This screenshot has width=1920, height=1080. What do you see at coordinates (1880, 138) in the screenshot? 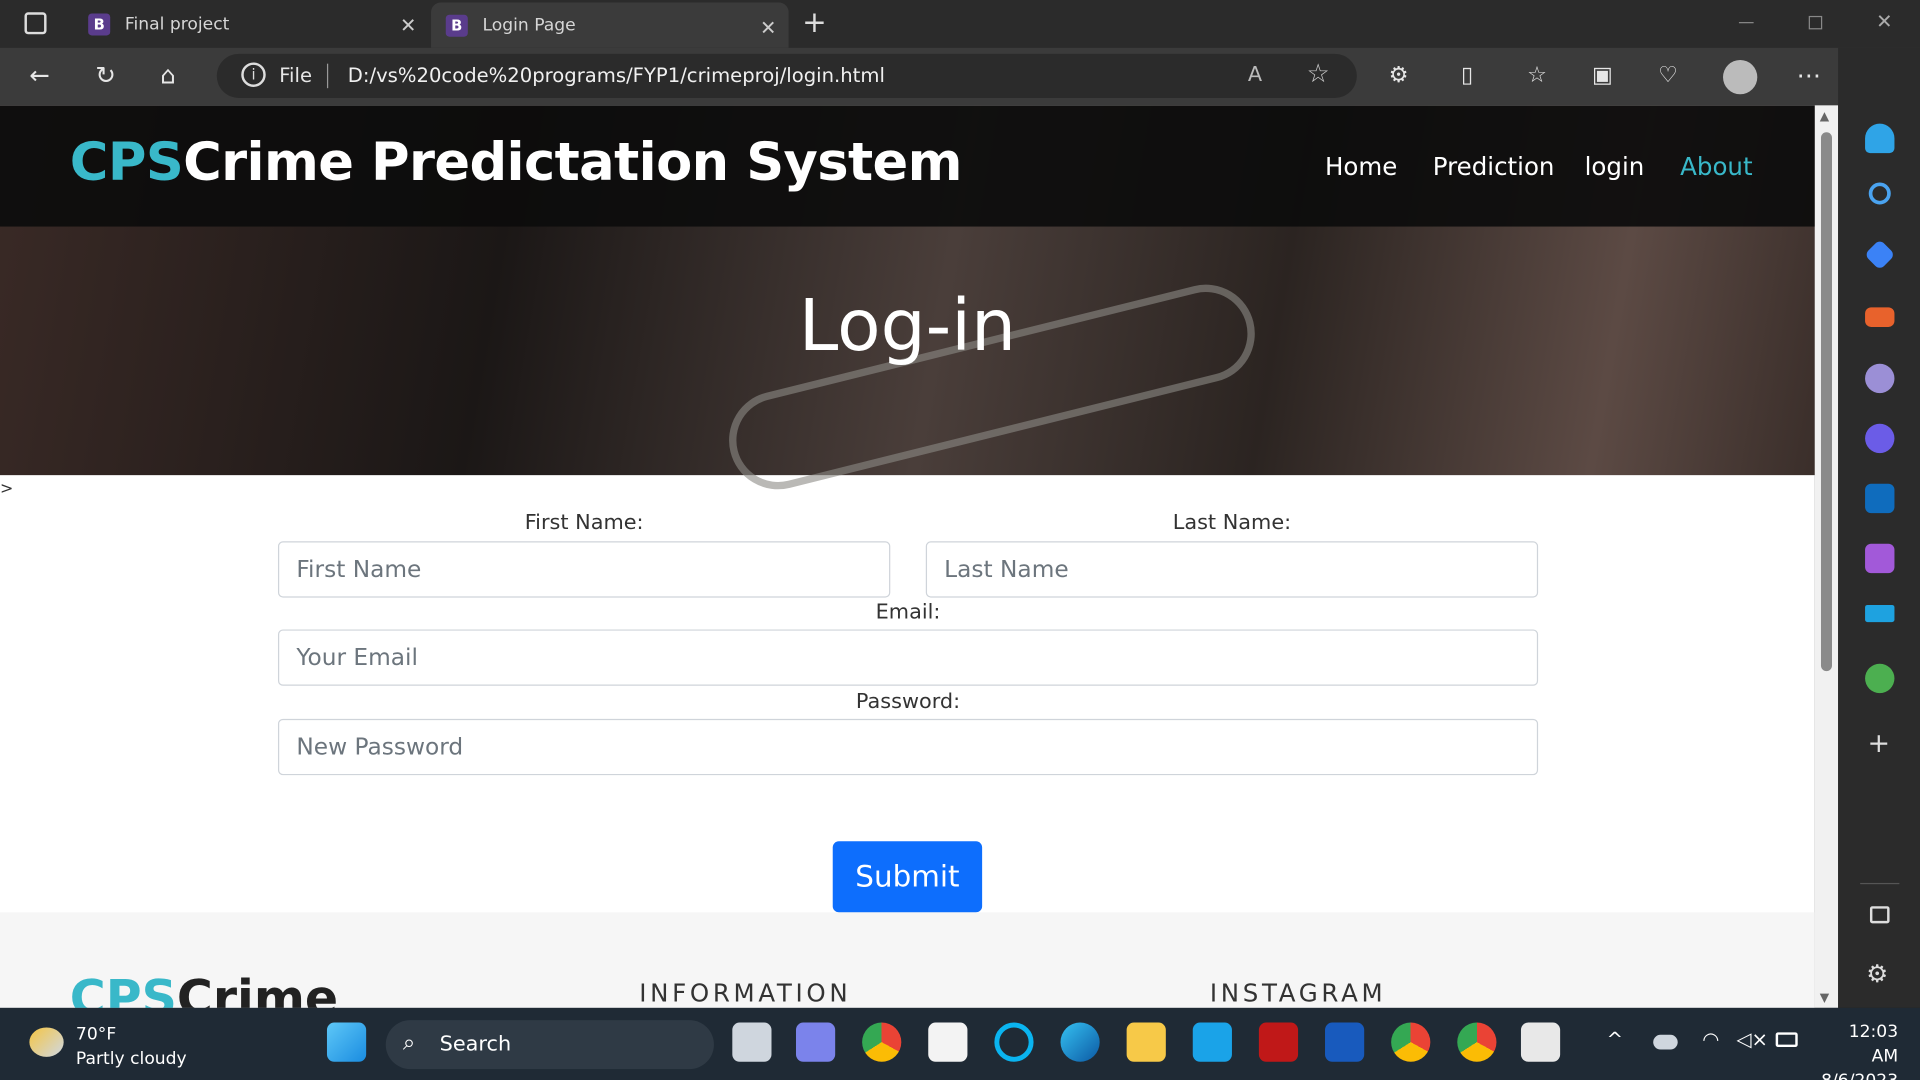
I see `notification-bell-icon` at bounding box center [1880, 138].